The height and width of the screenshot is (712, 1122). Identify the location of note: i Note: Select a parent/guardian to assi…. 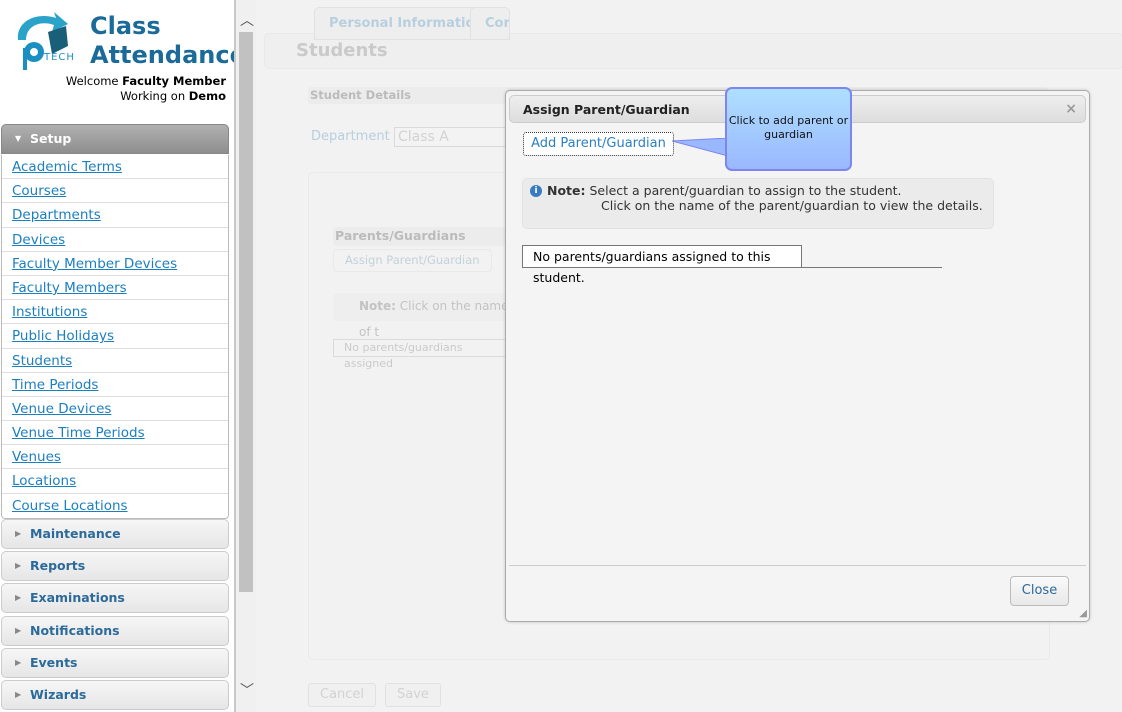
(758, 203).